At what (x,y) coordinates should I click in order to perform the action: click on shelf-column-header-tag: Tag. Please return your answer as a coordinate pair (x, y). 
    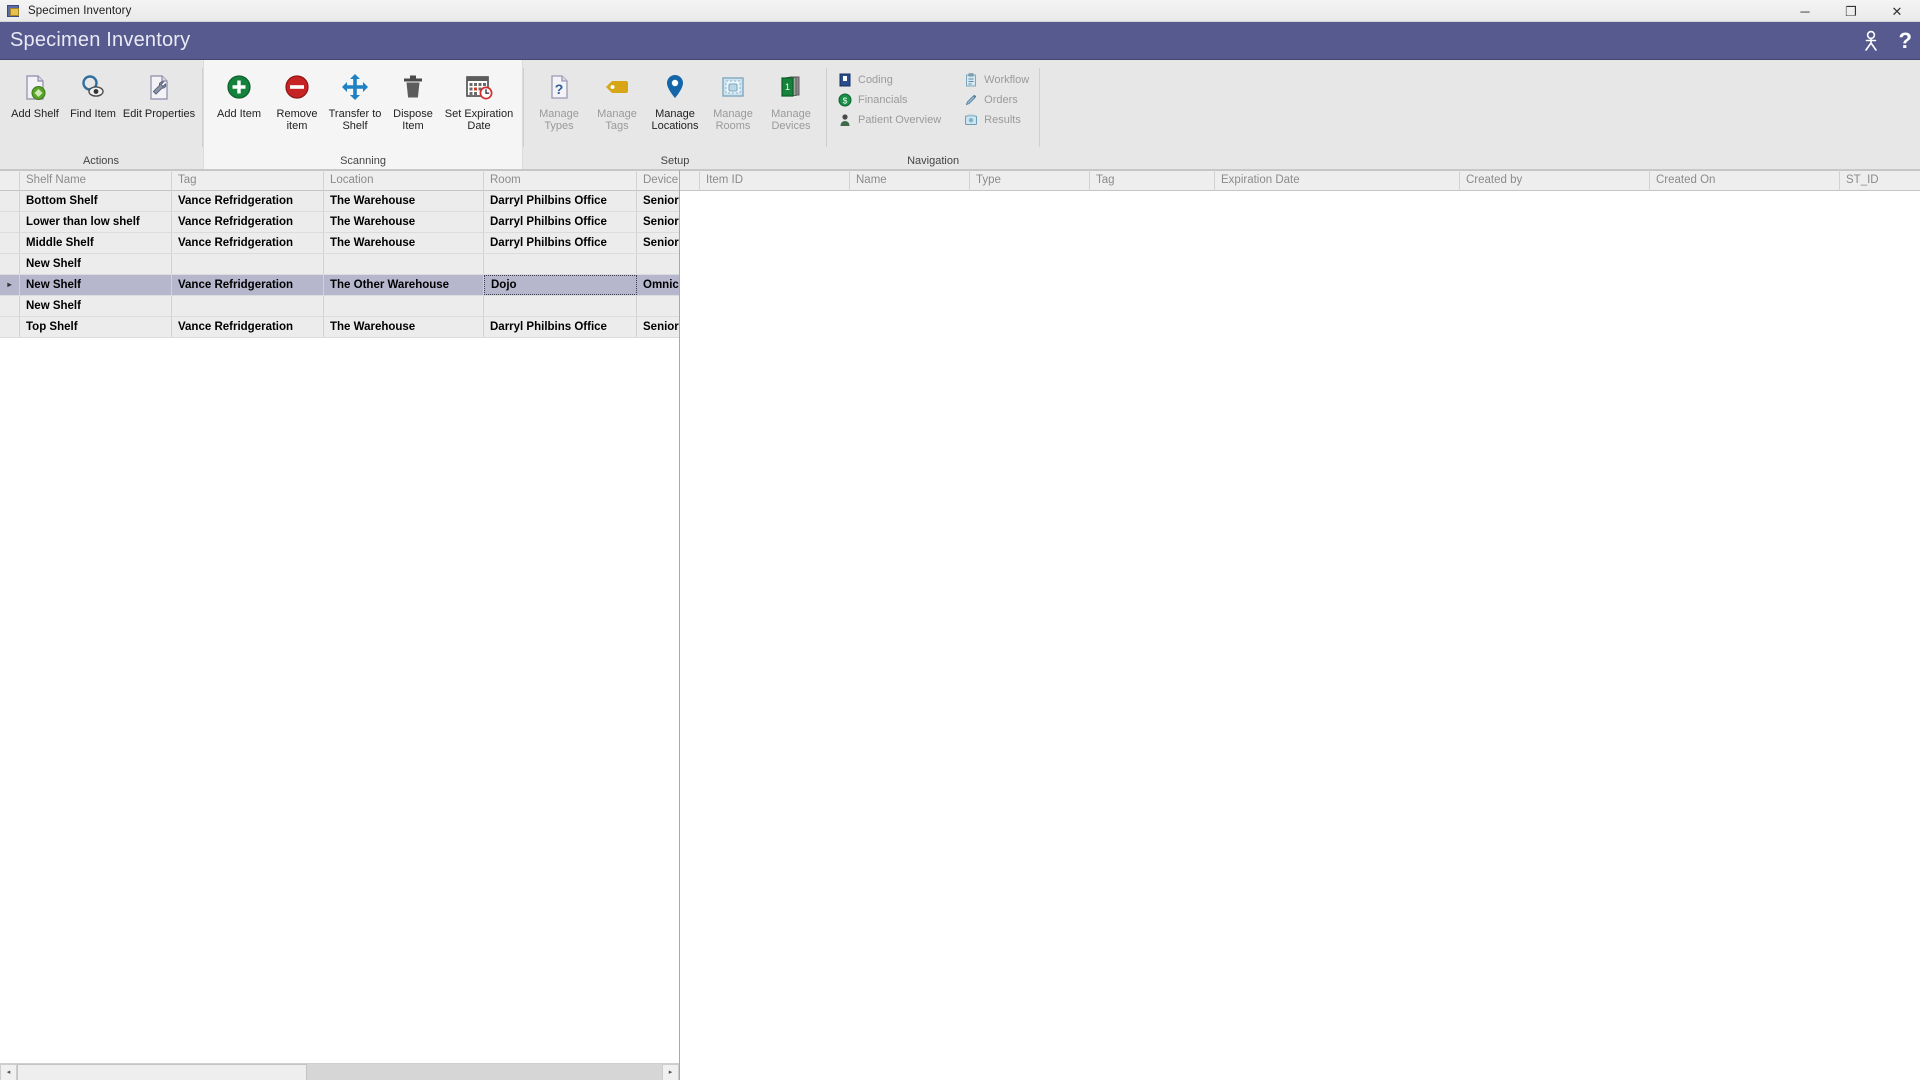
    Looking at the image, I should click on (248, 180).